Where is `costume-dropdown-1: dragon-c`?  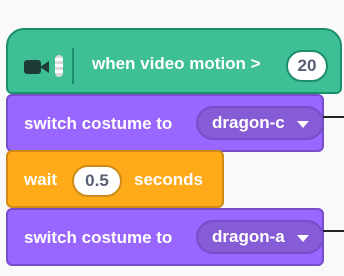 costume-dropdown-1: dragon-c is located at coordinates (260, 123).